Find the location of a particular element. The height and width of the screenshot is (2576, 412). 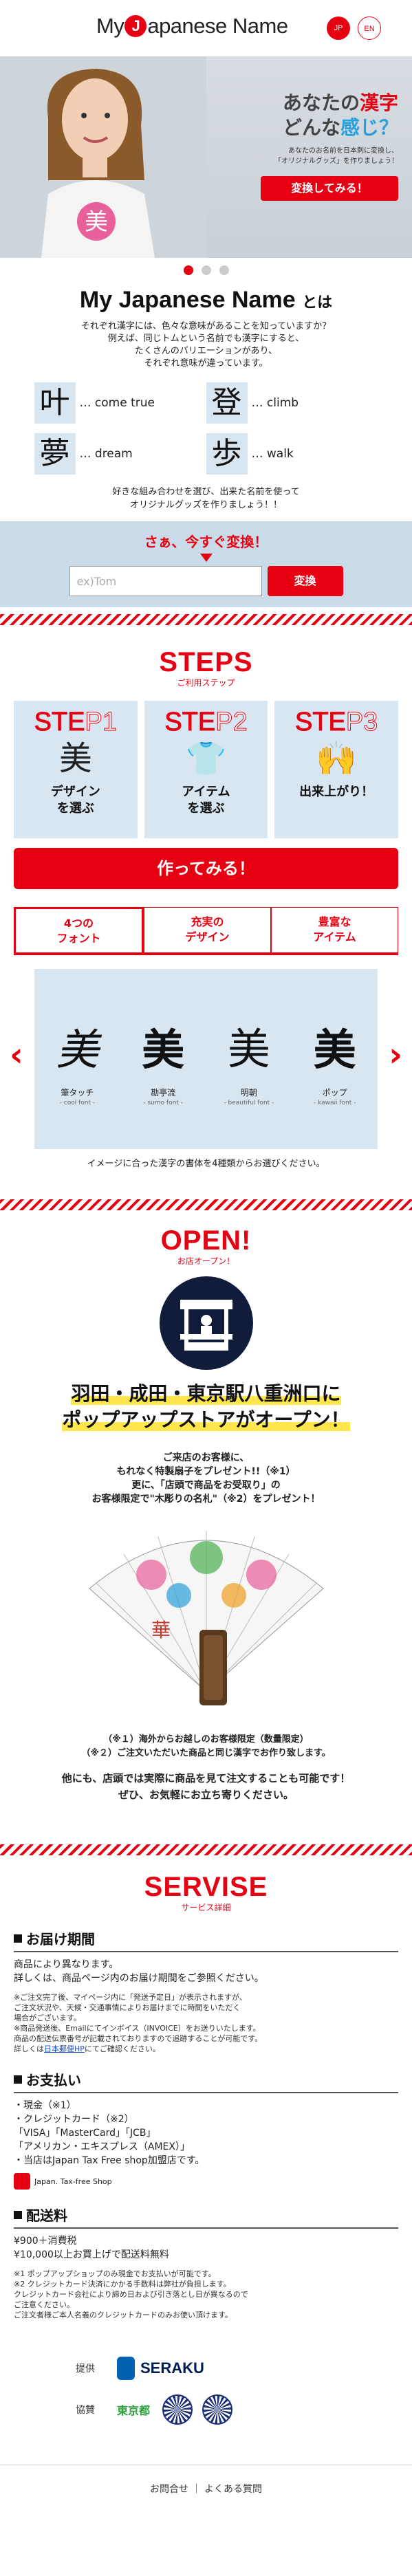

steps-heading-jp: ご利用ステップ is located at coordinates (206, 683).